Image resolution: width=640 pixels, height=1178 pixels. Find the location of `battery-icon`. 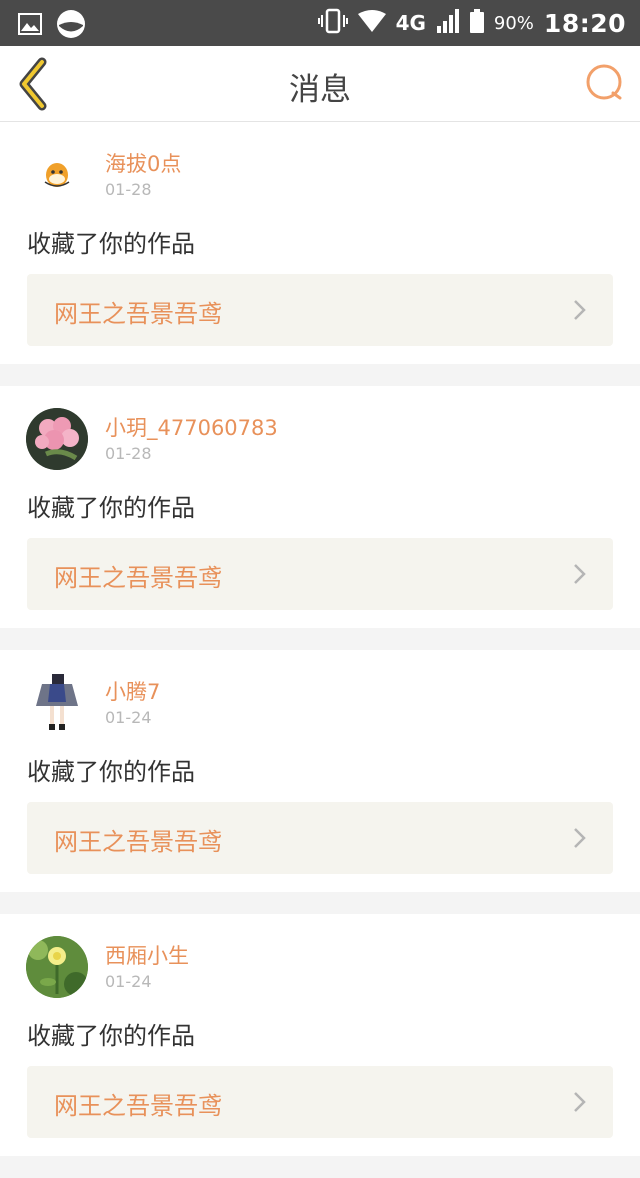

battery-icon is located at coordinates (476, 23).